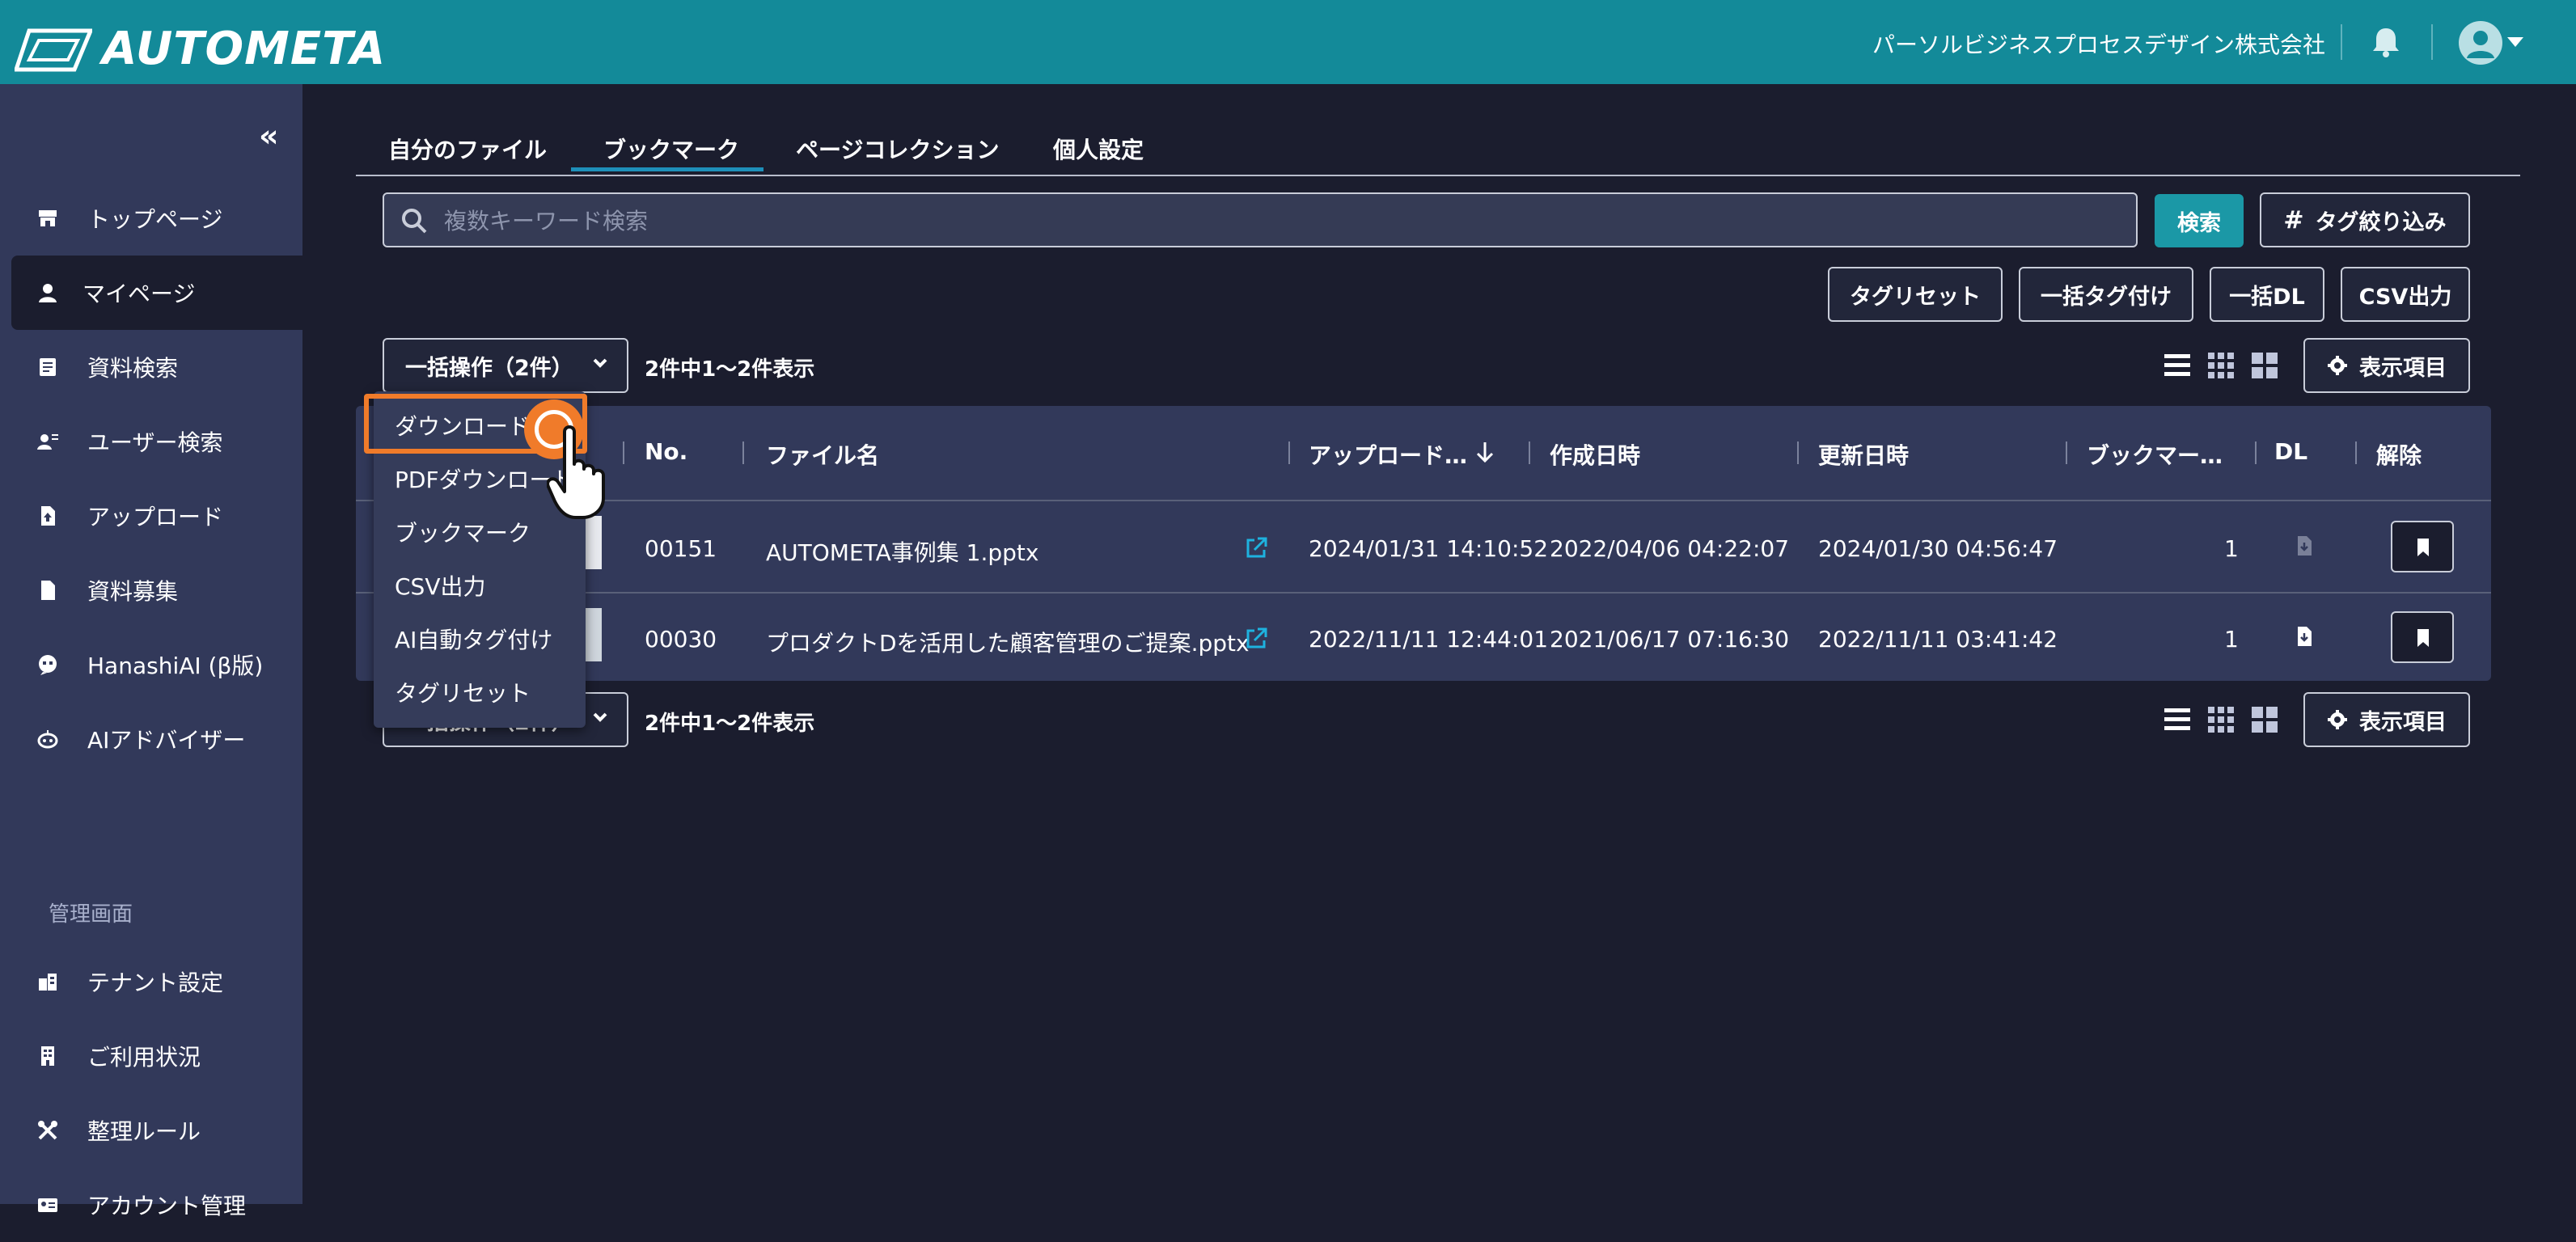  Describe the element at coordinates (2293, 219) in the screenshot. I see `hashtag-icon: #` at that location.